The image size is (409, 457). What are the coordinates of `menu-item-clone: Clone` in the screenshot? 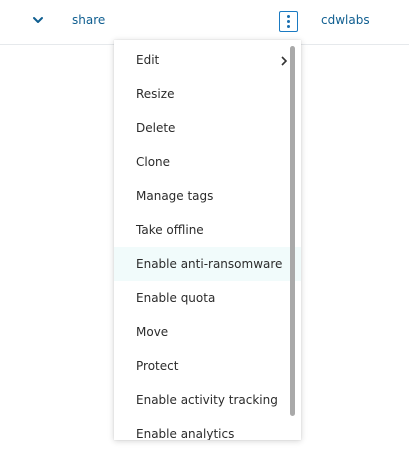 It's located at (207, 162).